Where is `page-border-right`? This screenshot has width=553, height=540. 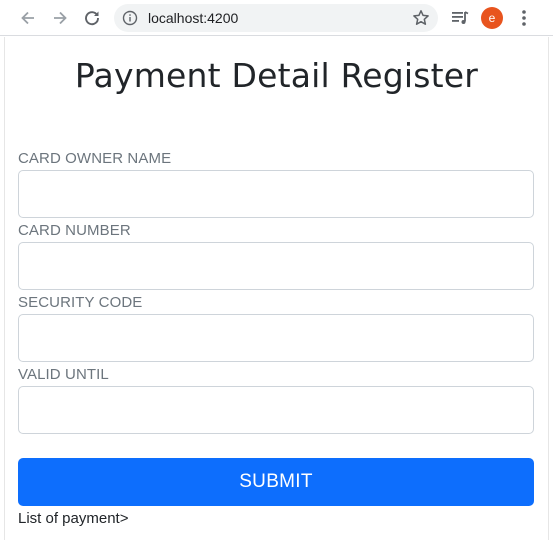
page-border-right is located at coordinates (548, 288).